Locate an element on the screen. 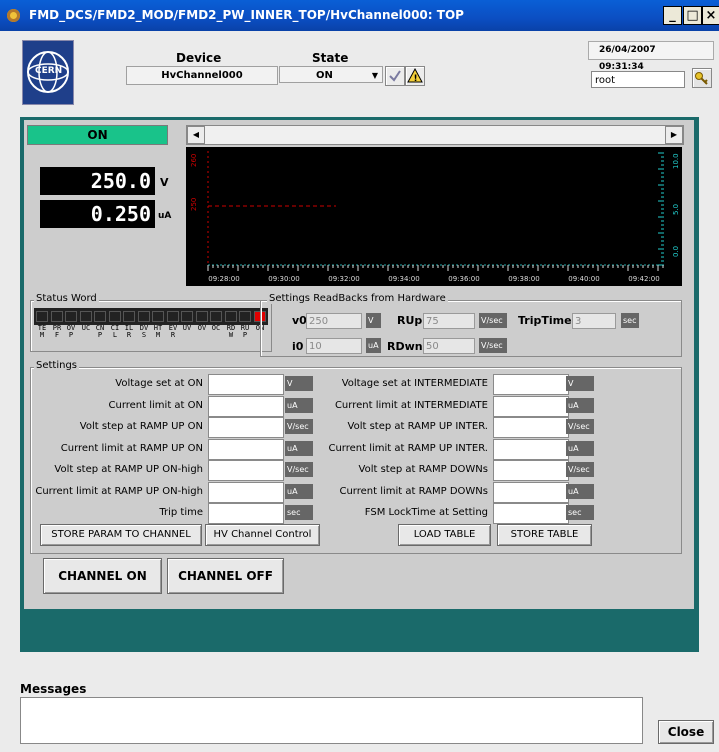 The image size is (719, 752). setting-label: Voltage set at ON is located at coordinates (159, 383).